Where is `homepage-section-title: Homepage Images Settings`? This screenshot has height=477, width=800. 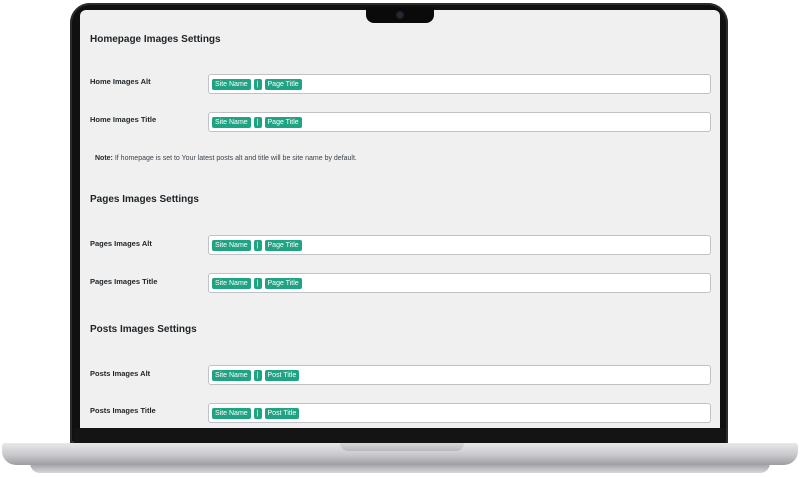
homepage-section-title: Homepage Images Settings is located at coordinates (155, 39).